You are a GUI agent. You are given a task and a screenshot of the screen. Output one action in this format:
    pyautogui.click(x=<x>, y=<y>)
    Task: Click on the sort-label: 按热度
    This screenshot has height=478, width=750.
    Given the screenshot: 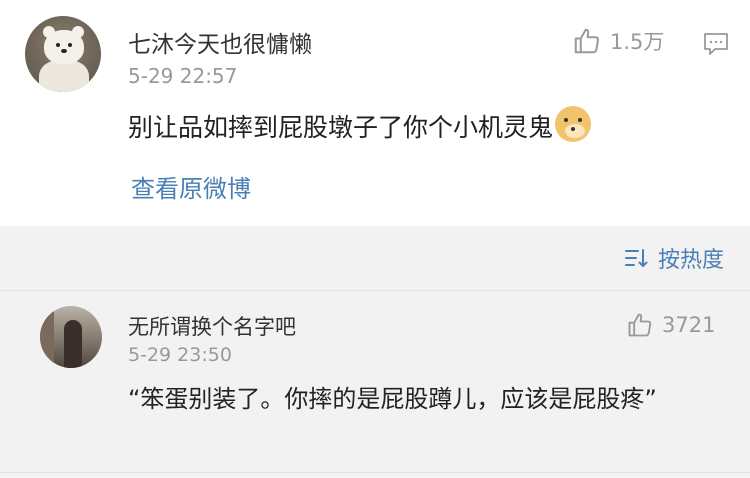 What is the action you would take?
    pyautogui.click(x=690, y=260)
    